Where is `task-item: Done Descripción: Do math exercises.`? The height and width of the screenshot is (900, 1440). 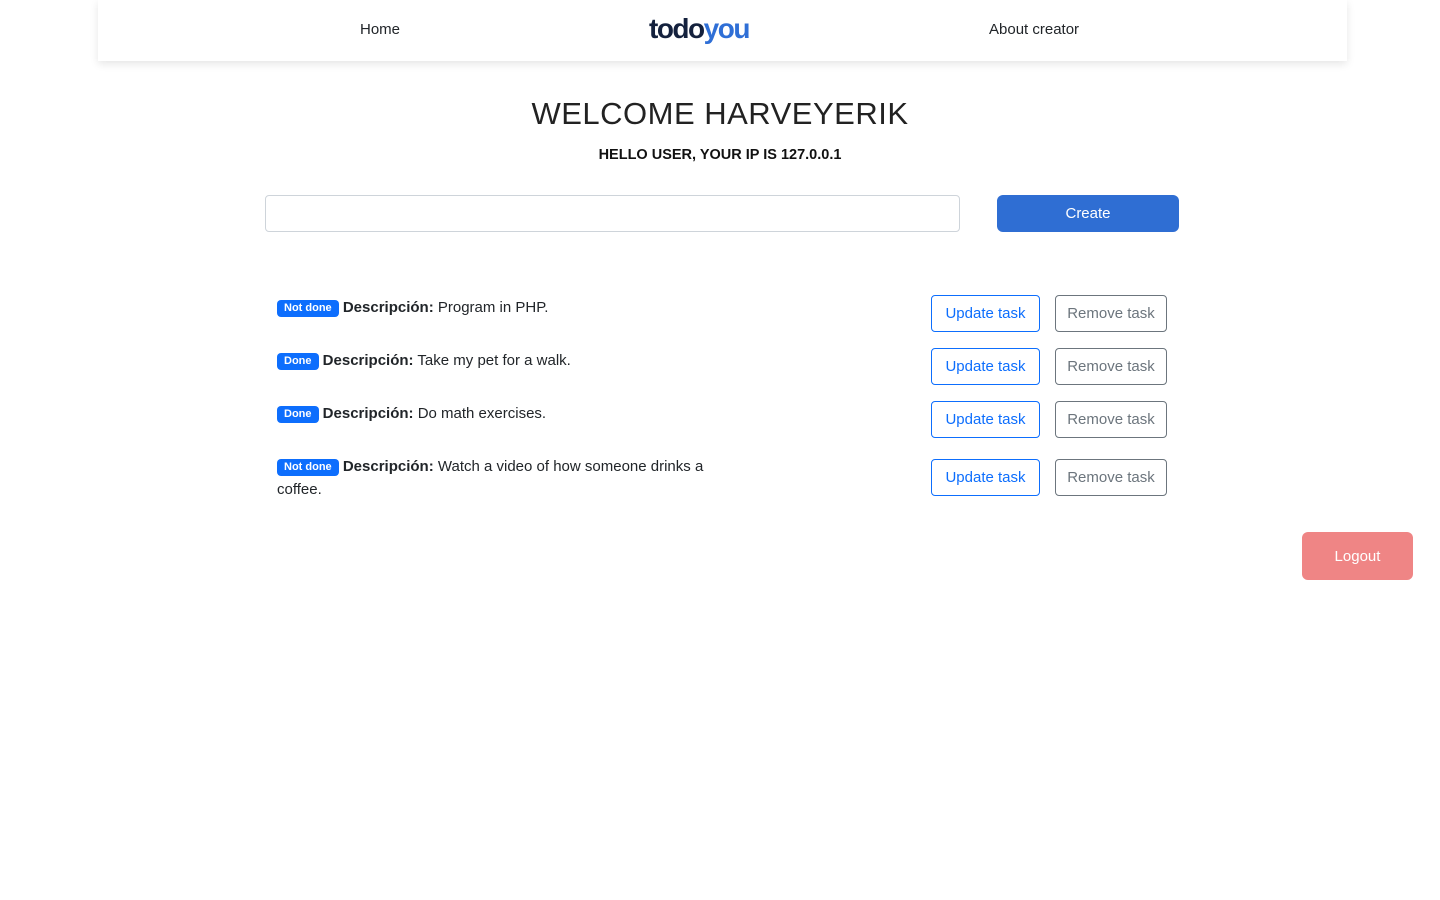 task-item: Done Descripción: Do math exercises. is located at coordinates (497, 413).